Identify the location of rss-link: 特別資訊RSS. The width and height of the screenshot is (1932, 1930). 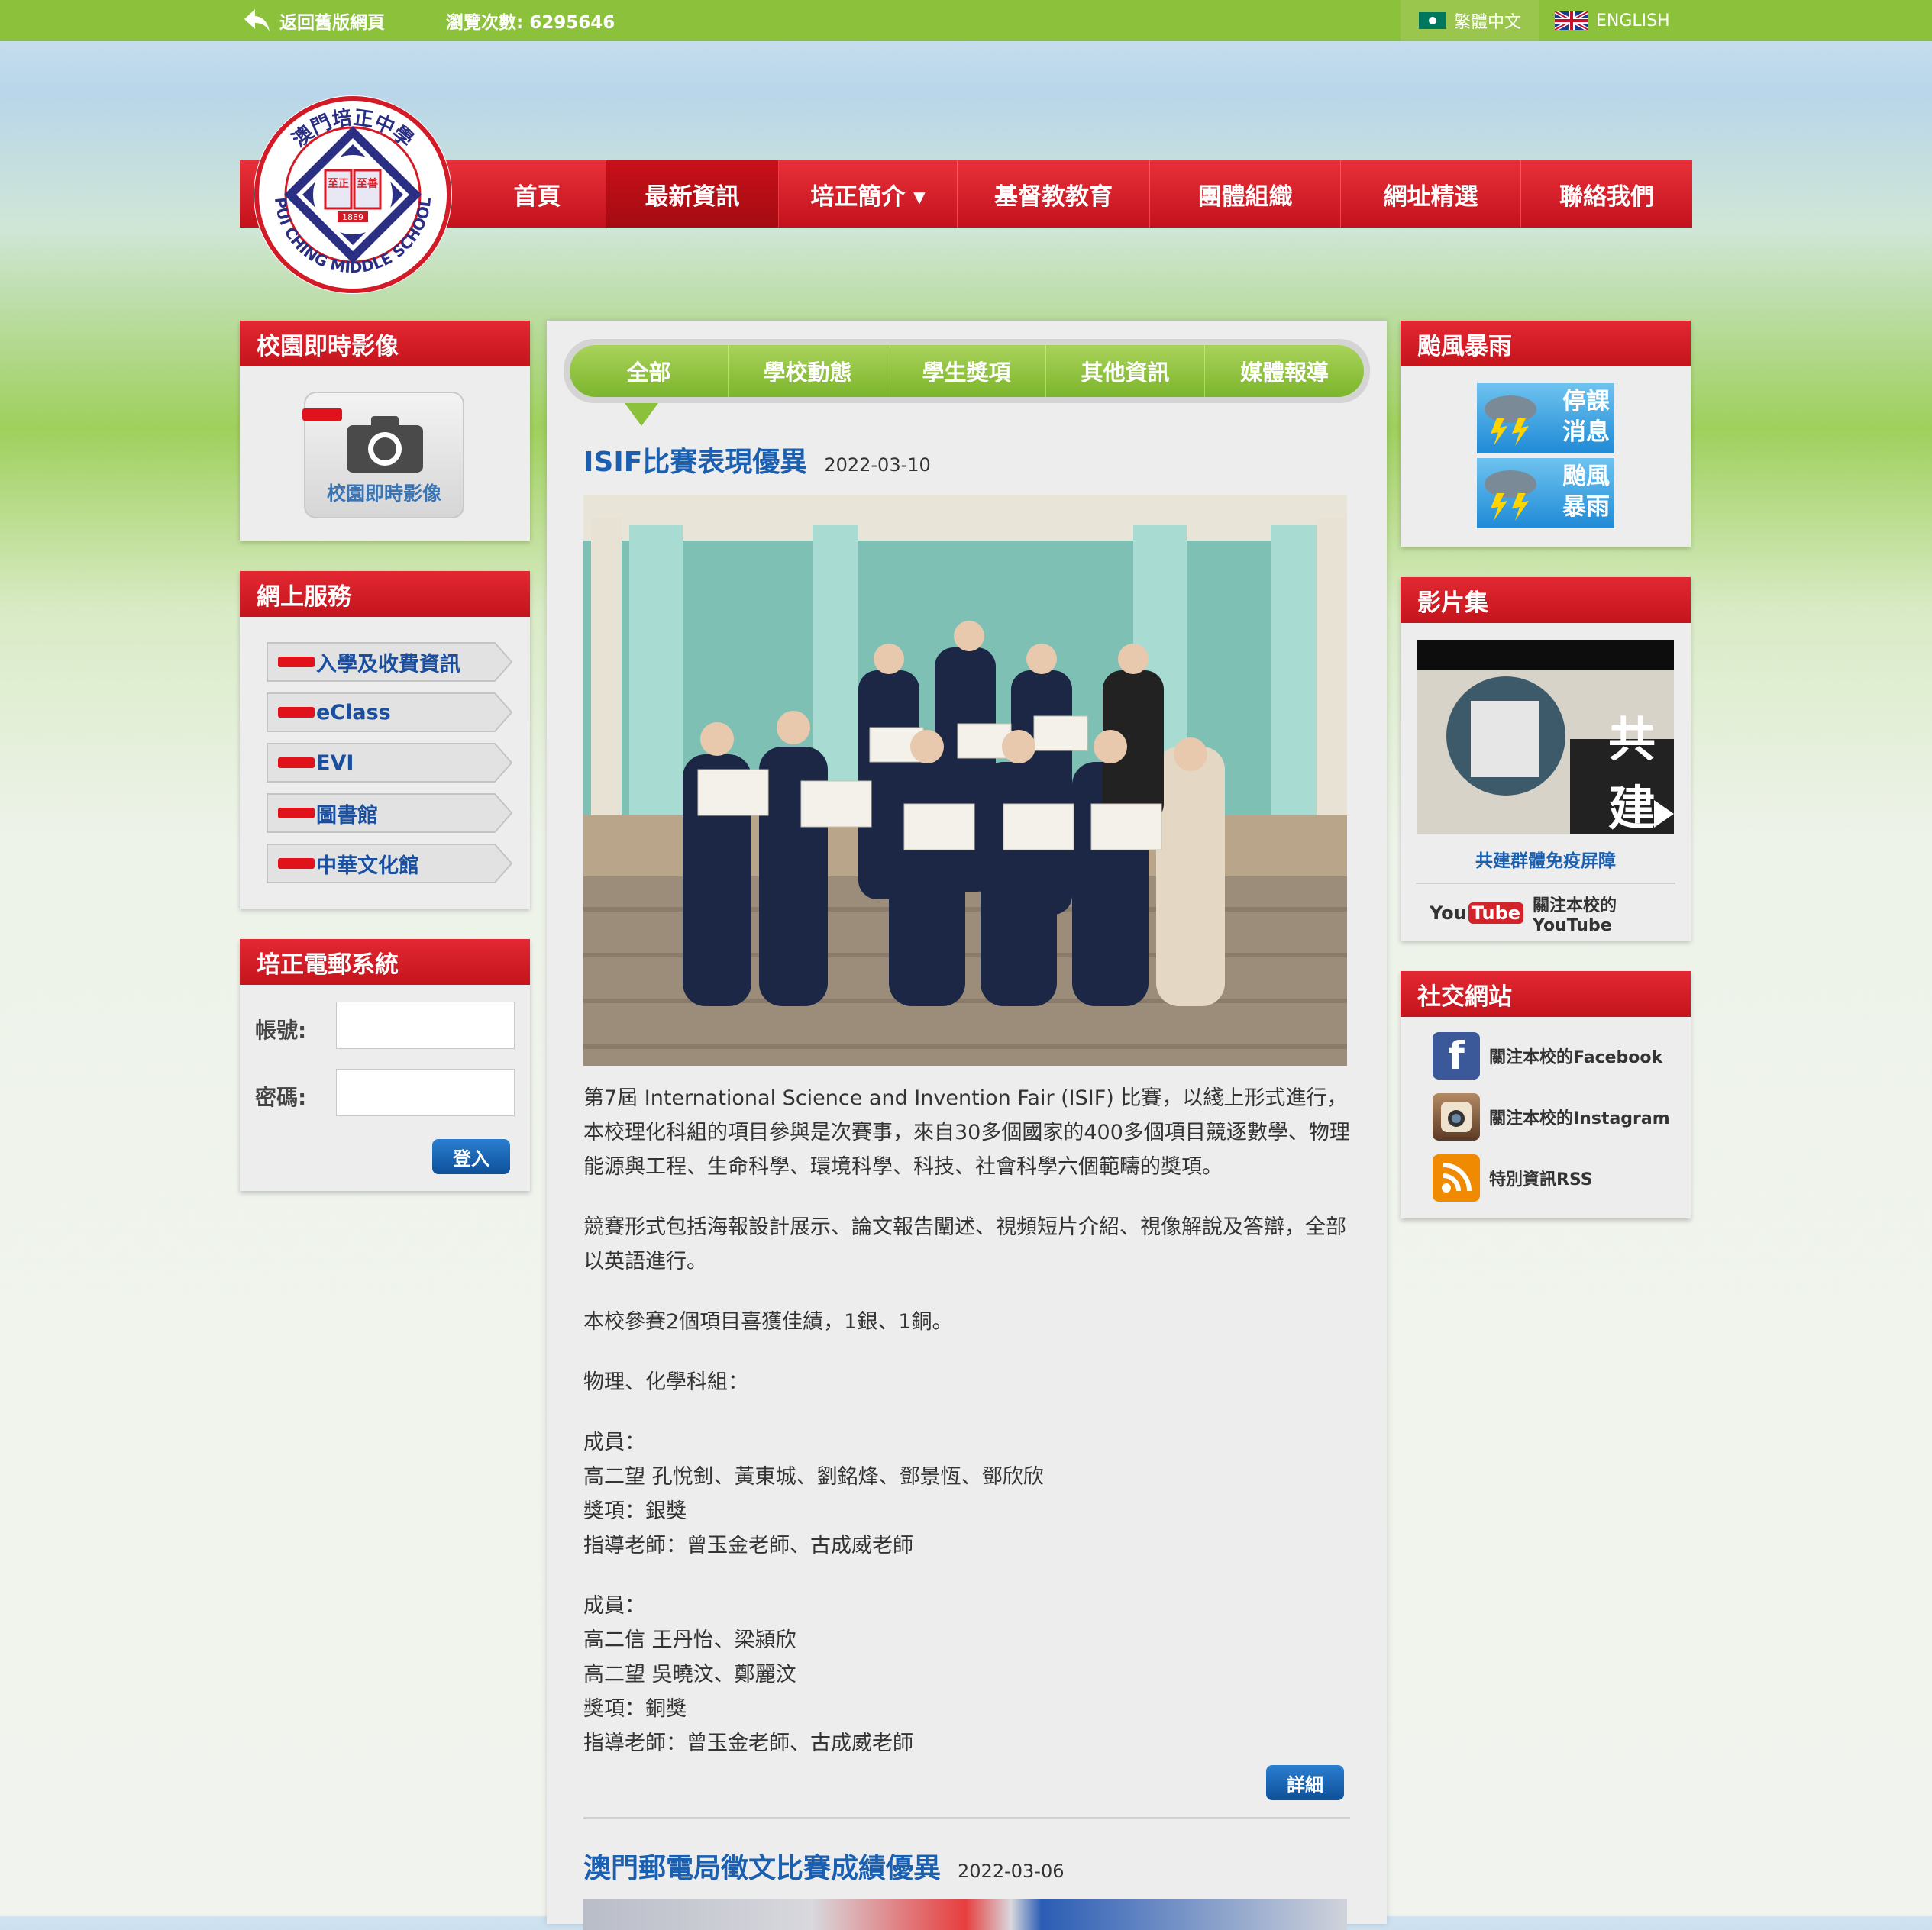
(1513, 1178).